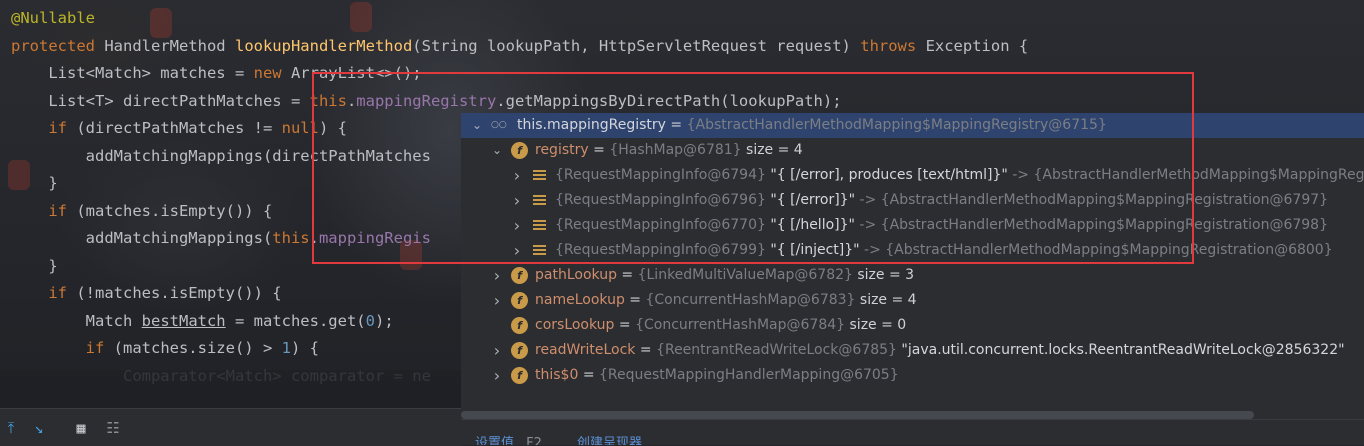 This screenshot has height=446, width=1364. What do you see at coordinates (495, 440) in the screenshot?
I see `set-value-label: 设置值` at bounding box center [495, 440].